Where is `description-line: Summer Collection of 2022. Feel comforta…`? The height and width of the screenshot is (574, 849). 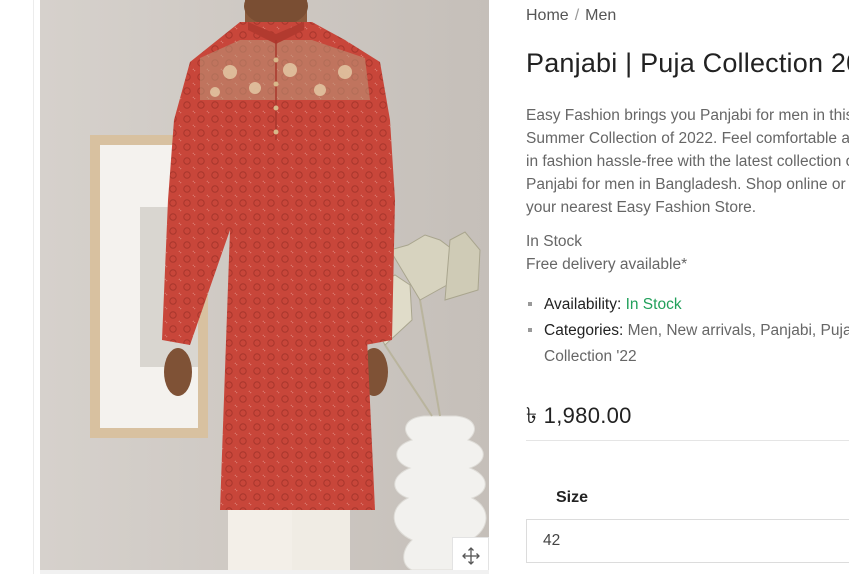
description-line: Summer Collection of 2022. Feel comforta… is located at coordinates (687, 138).